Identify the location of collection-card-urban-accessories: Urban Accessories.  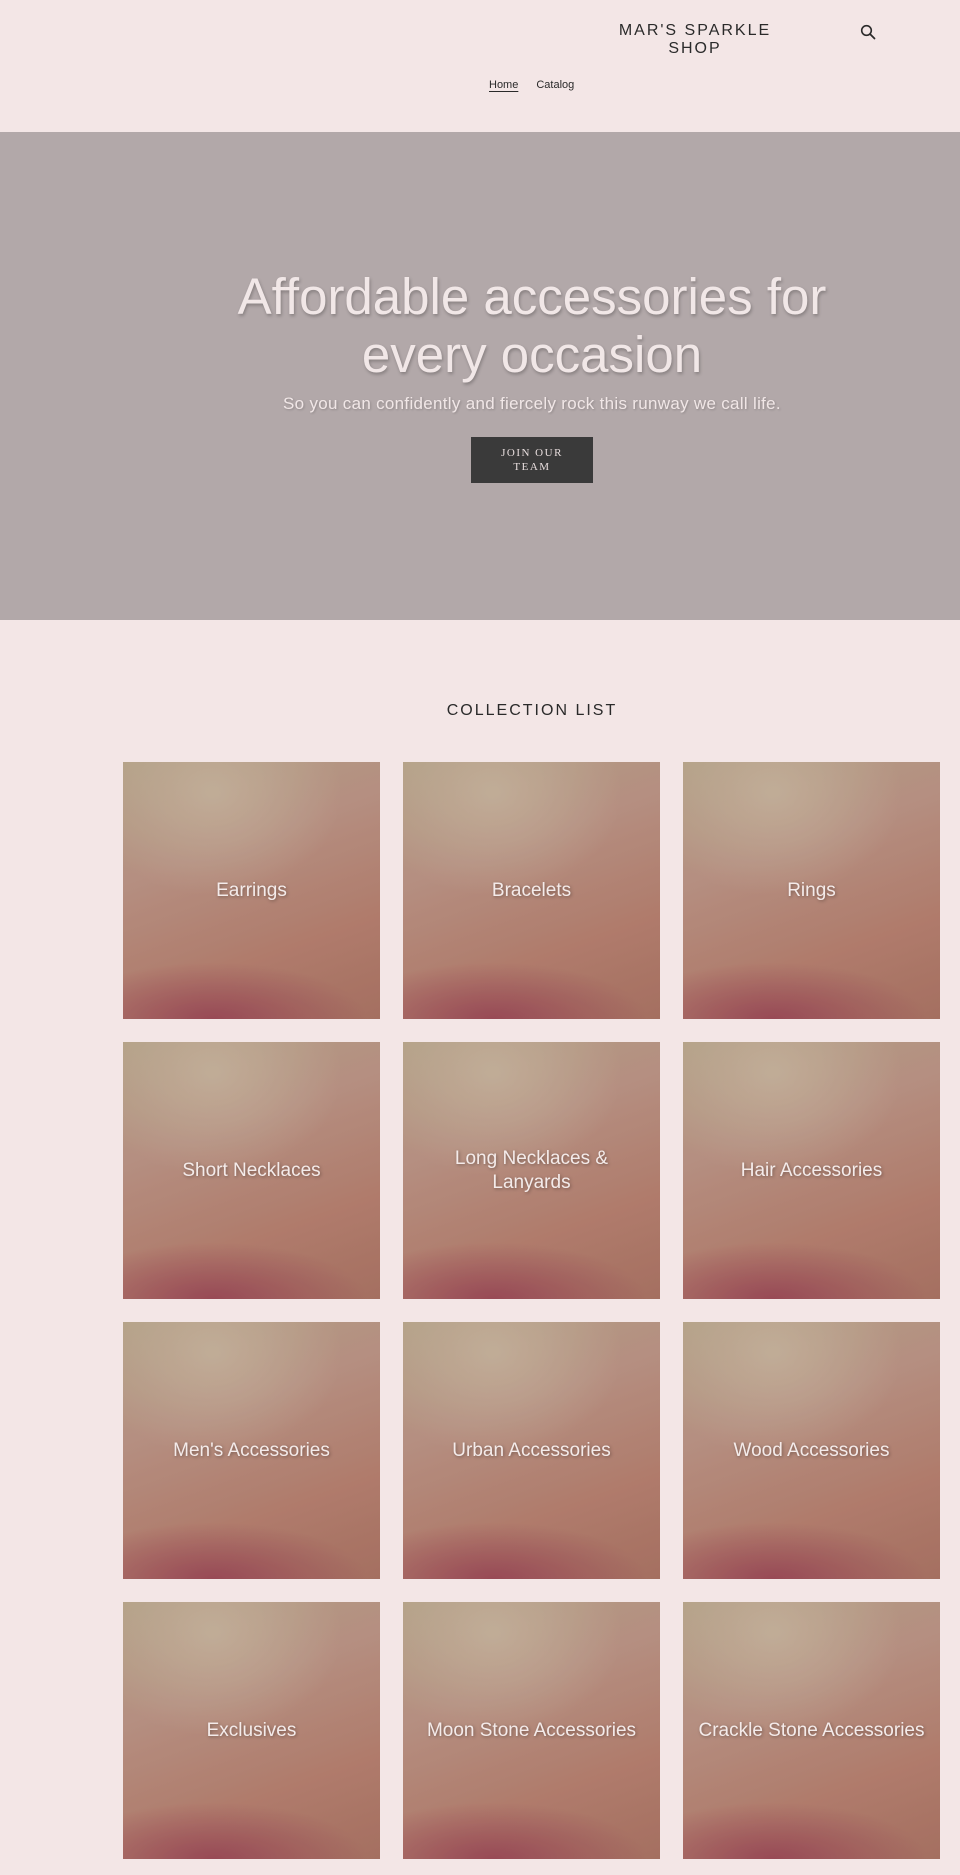
(531, 1450).